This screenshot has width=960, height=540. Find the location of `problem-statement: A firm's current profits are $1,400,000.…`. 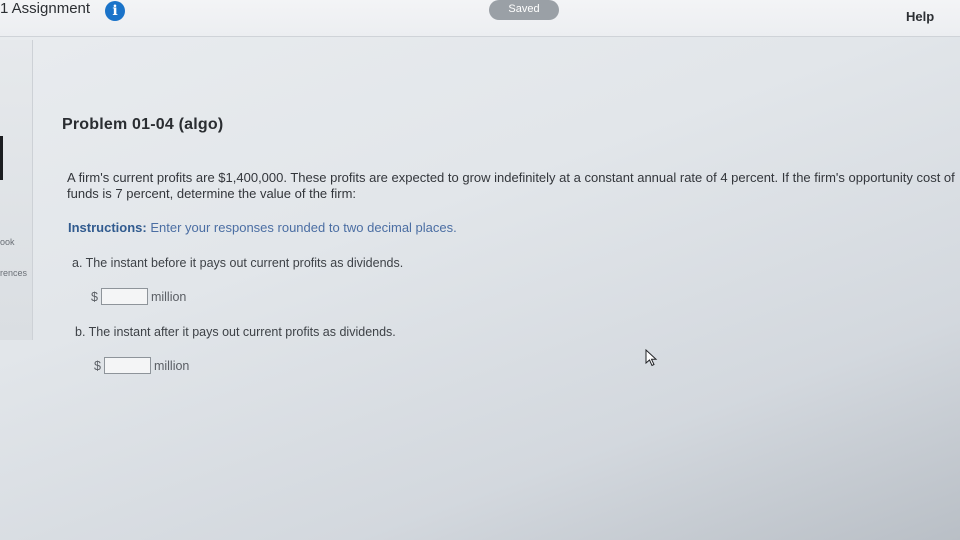

problem-statement: A firm's current profits are $1,400,000.… is located at coordinates (511, 185).